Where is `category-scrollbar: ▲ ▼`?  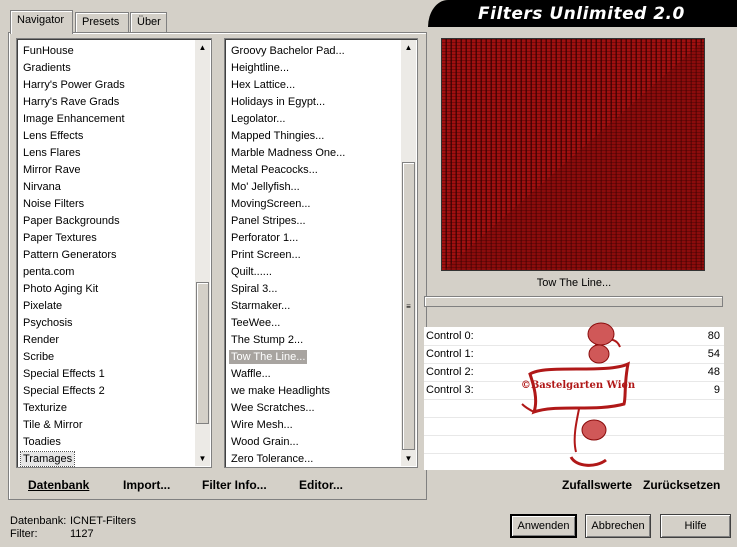 category-scrollbar: ▲ ▼ is located at coordinates (202, 253).